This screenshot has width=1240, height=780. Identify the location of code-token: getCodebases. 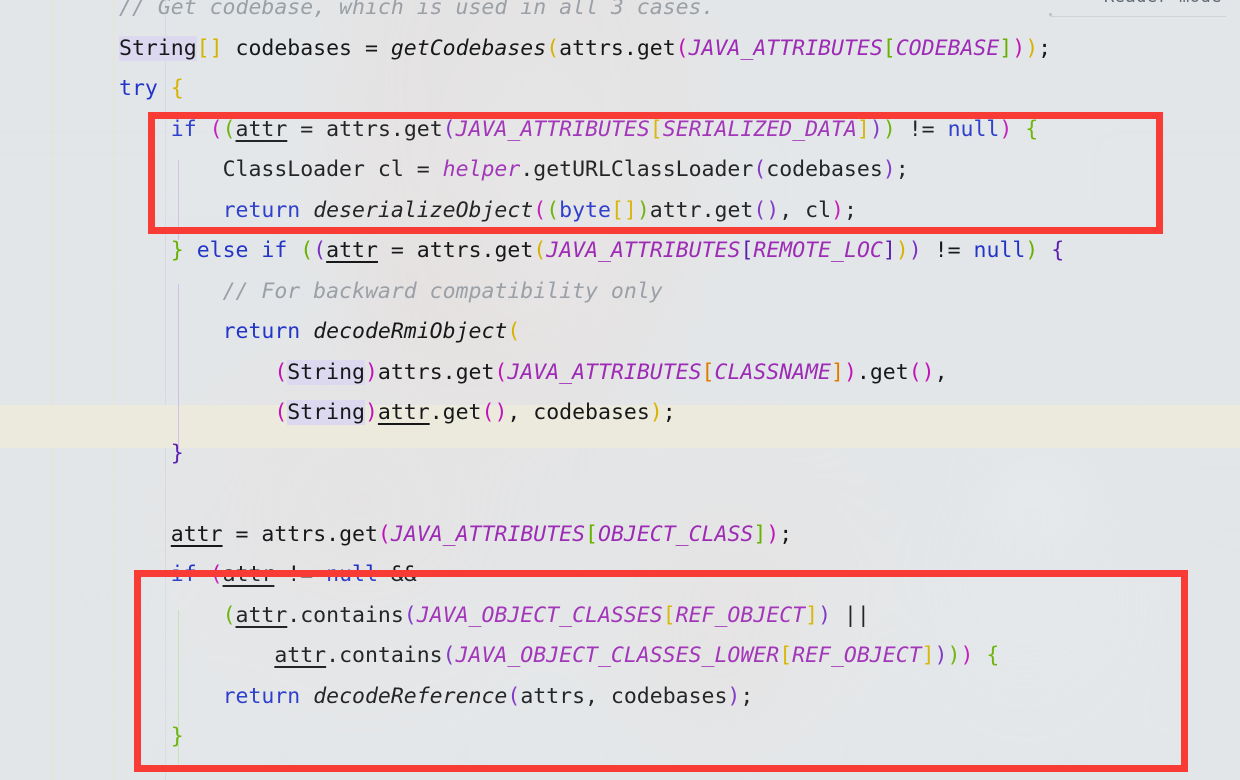
(468, 48).